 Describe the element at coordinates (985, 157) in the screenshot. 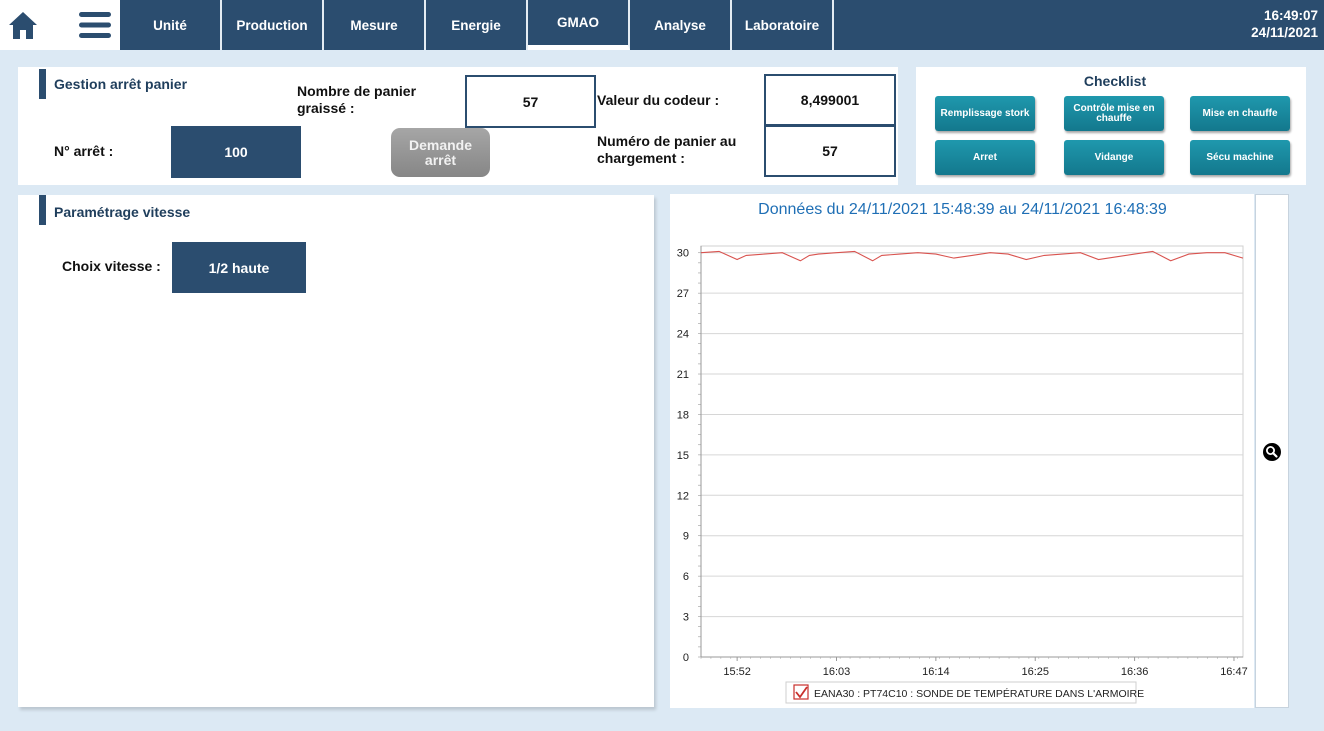

I see `arret-button: Arret` at that location.